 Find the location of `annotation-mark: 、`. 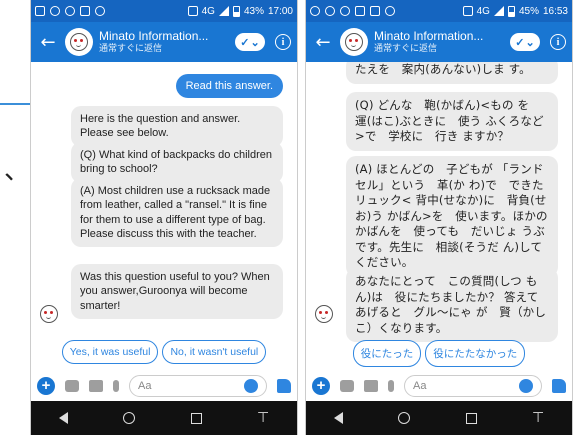

annotation-mark: 、 is located at coordinates (17, 171).